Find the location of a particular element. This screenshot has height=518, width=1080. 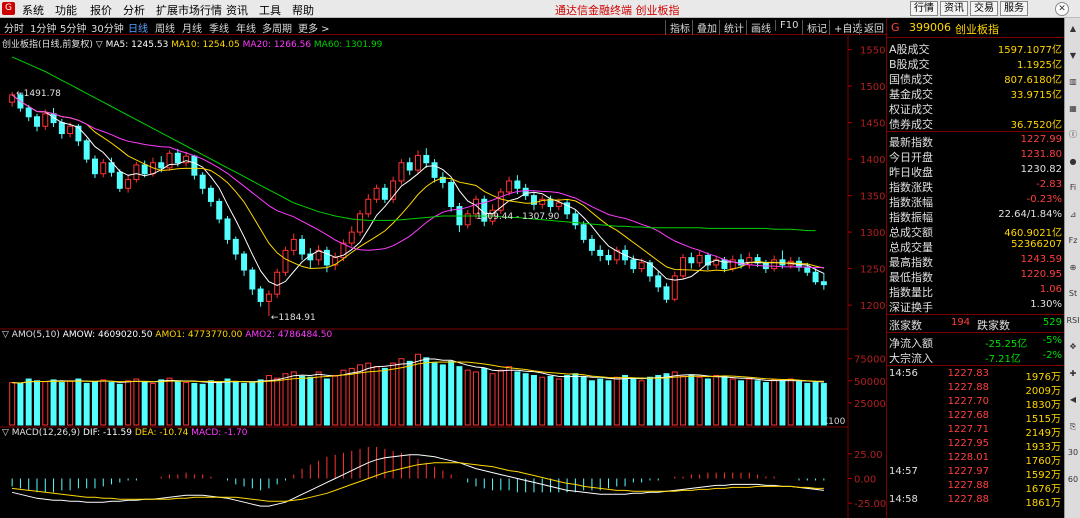

macd-tick-label: 25.00 is located at coordinates (868, 455).